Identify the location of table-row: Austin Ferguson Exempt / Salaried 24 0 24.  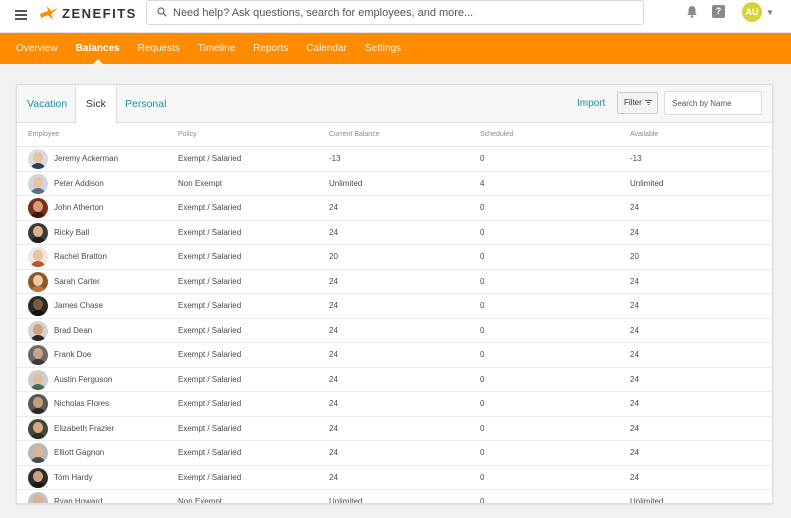
(394, 380).